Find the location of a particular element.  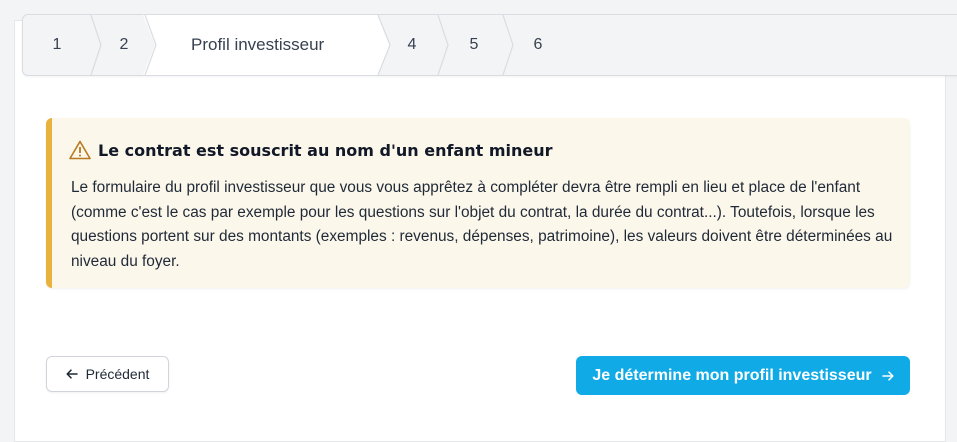

step-5-label: 5 is located at coordinates (474, 44).